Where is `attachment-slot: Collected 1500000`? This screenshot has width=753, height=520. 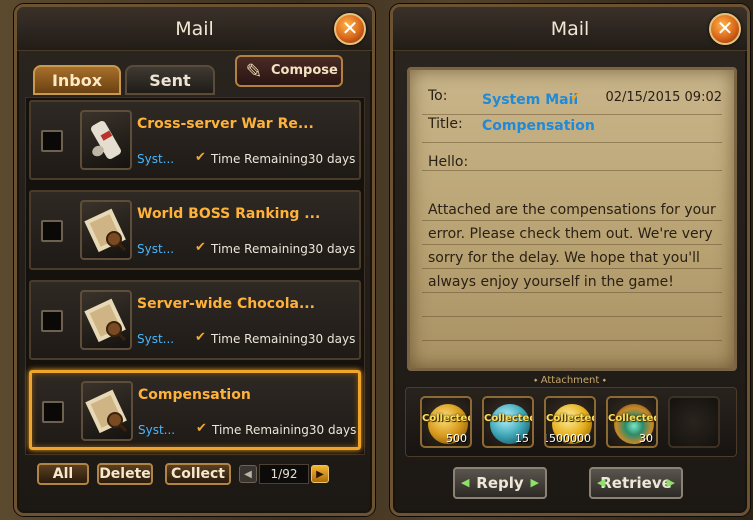 attachment-slot: Collected 1500000 is located at coordinates (570, 422).